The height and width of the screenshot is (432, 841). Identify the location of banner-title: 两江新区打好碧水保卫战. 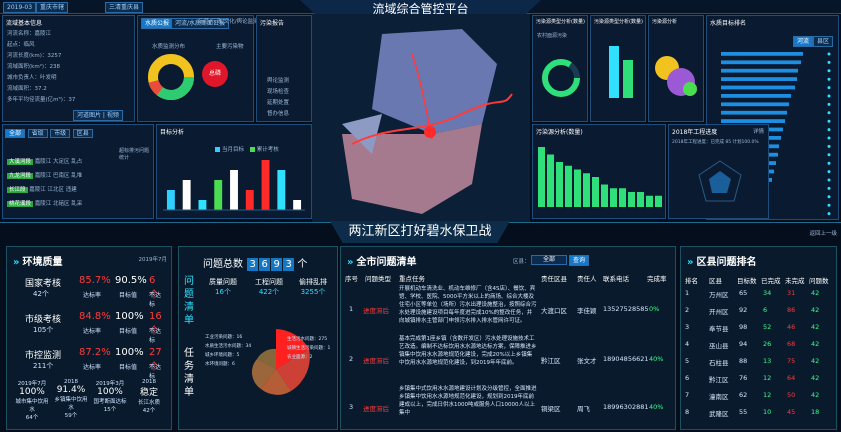
(420, 232).